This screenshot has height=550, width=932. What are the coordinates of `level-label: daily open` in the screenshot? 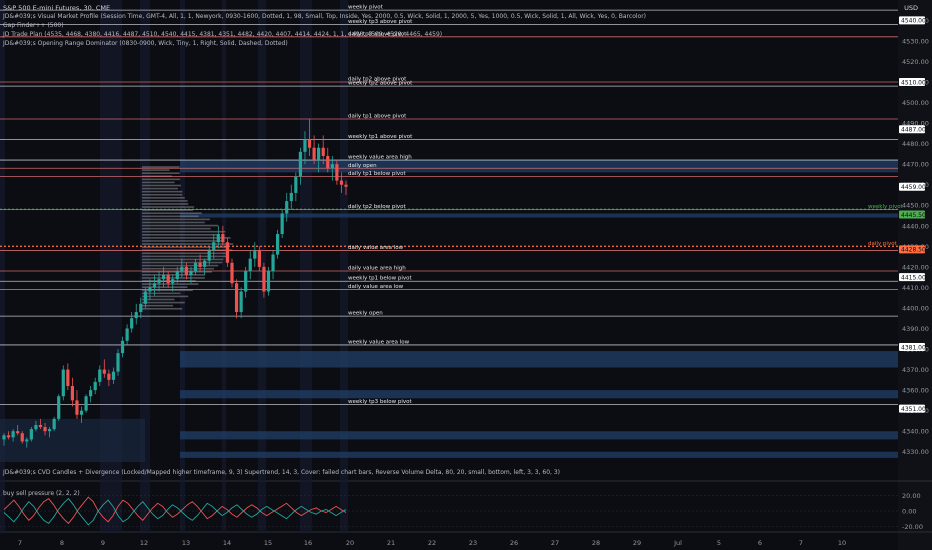 It's located at (362, 166).